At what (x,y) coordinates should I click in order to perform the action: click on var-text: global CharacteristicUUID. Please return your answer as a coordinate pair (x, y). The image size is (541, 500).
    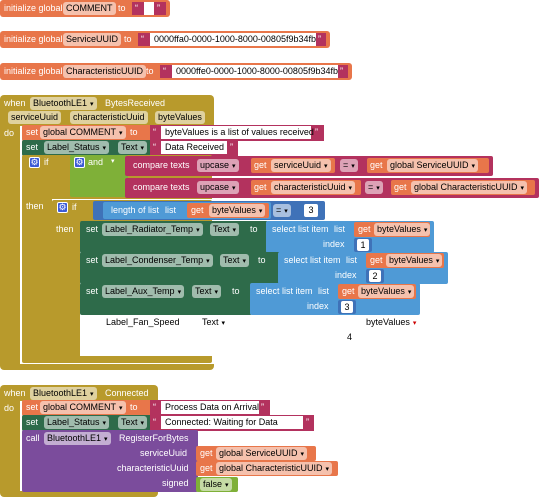
    Looking at the image, I should click on (466, 187).